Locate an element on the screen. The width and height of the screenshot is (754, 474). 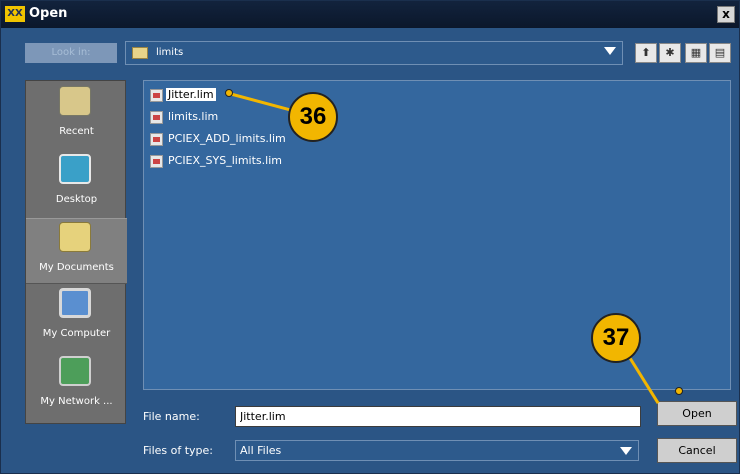
network-icon is located at coordinates (75, 371).